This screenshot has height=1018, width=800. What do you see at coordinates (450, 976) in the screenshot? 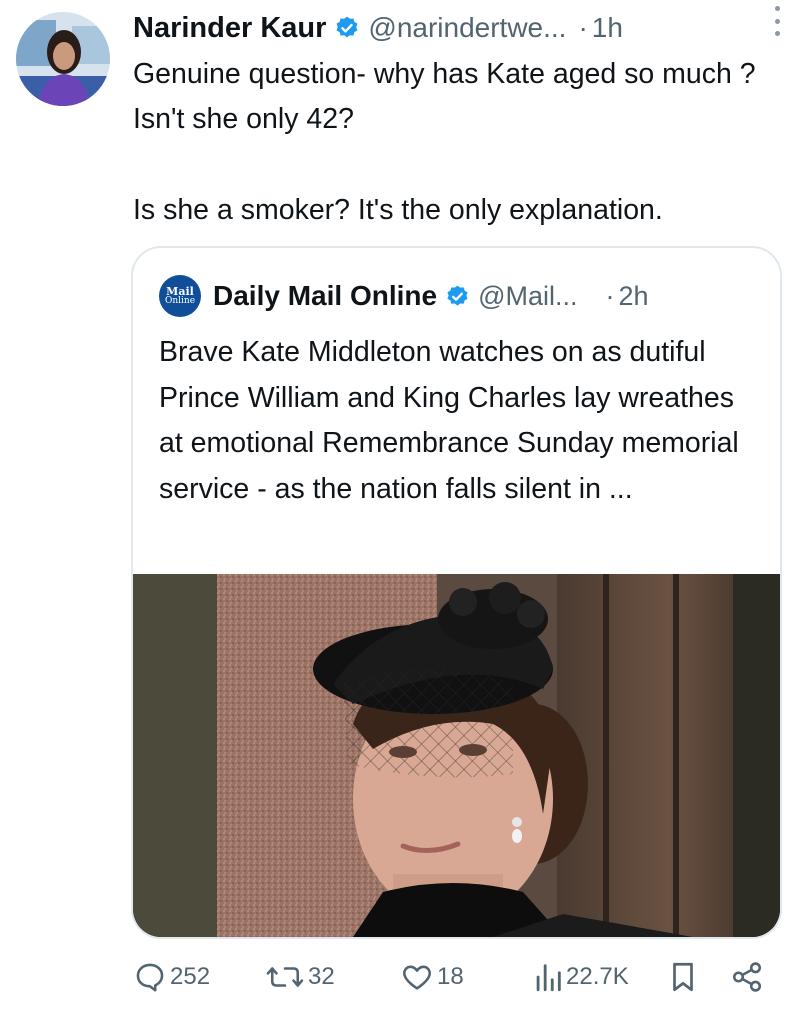
I see `like-count: 18` at bounding box center [450, 976].